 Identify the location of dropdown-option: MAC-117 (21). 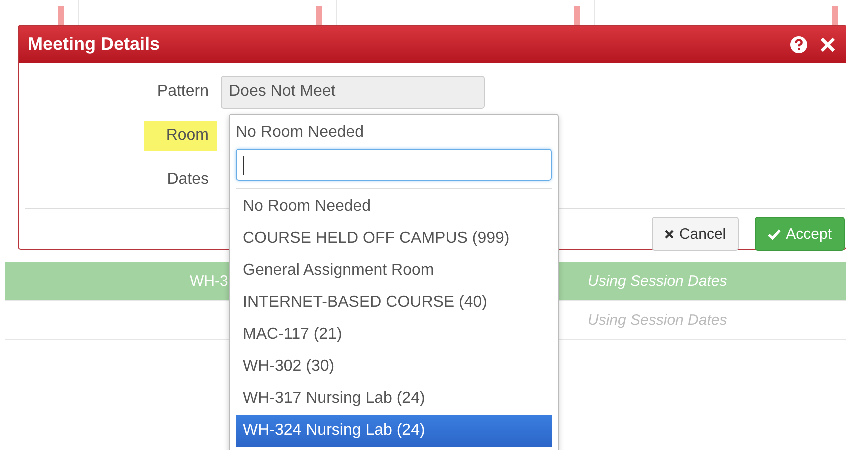
(394, 335).